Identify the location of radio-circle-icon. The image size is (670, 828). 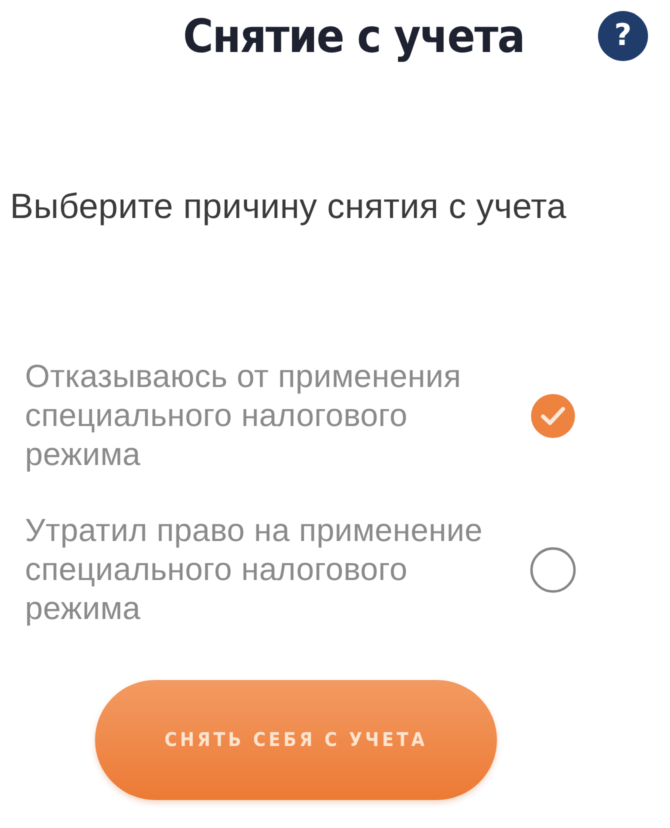
(553, 569).